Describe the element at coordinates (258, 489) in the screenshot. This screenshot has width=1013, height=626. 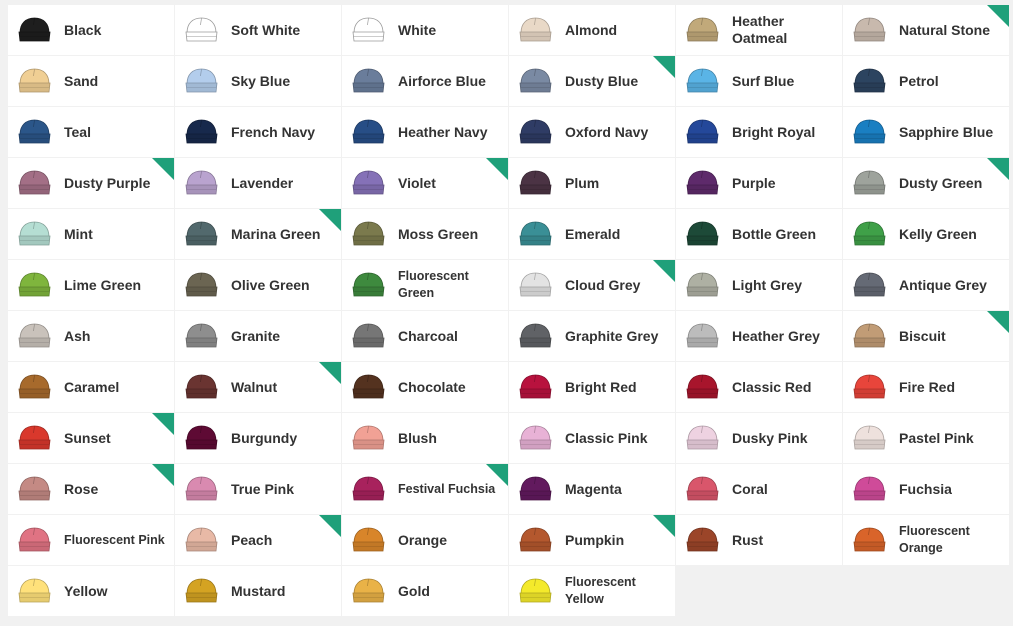
I see `swatch-true-pink: True Pink` at that location.